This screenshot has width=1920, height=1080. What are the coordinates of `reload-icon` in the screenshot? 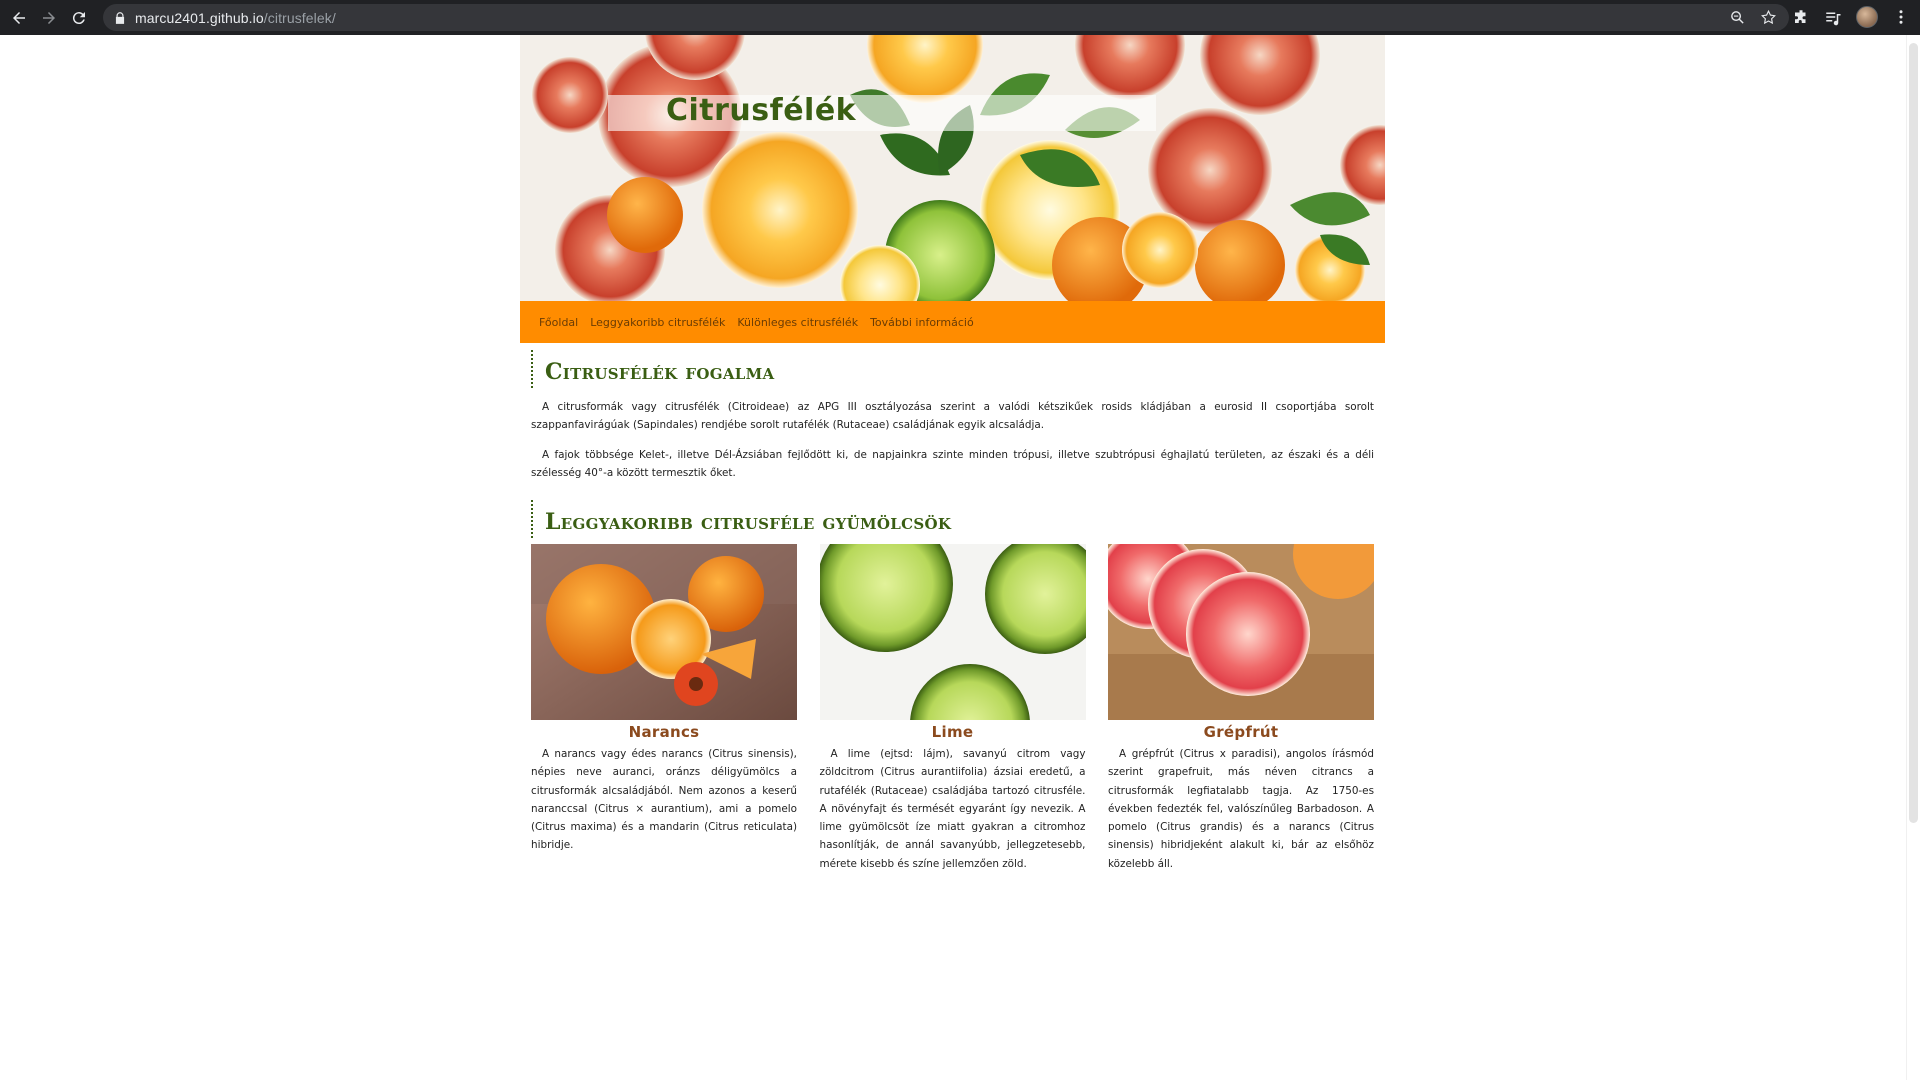 It's located at (78, 17).